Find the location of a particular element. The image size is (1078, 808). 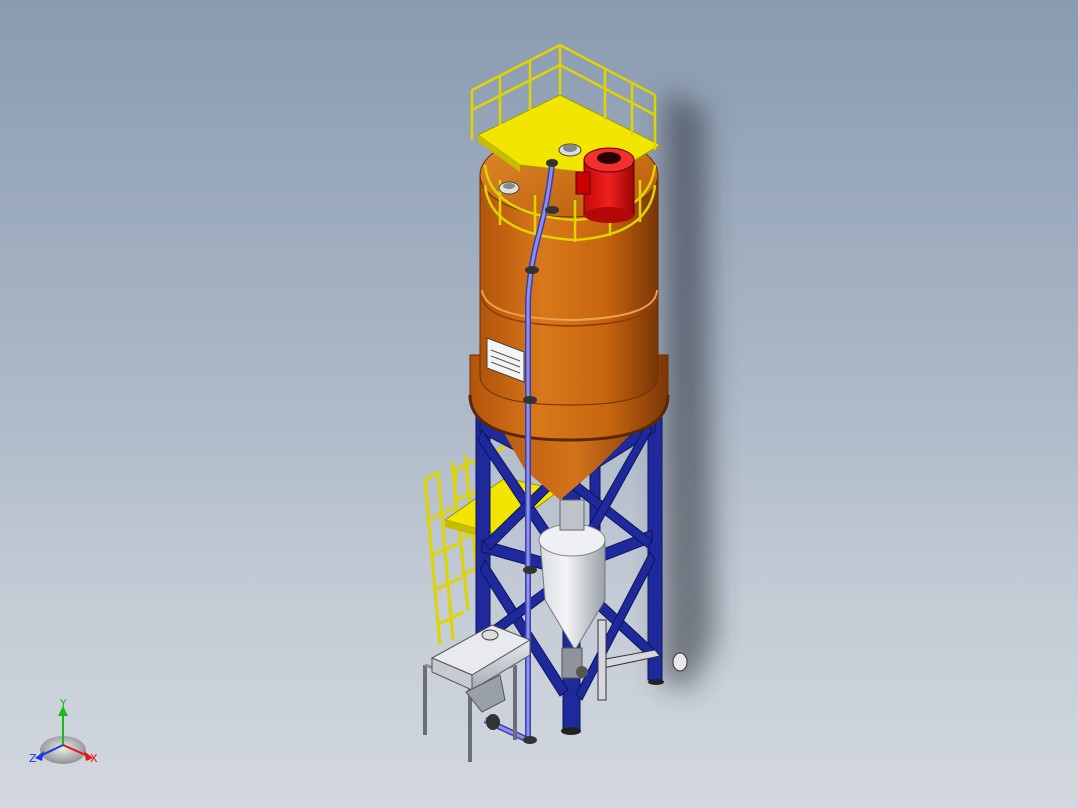

dust-filter is located at coordinates (605, 185).